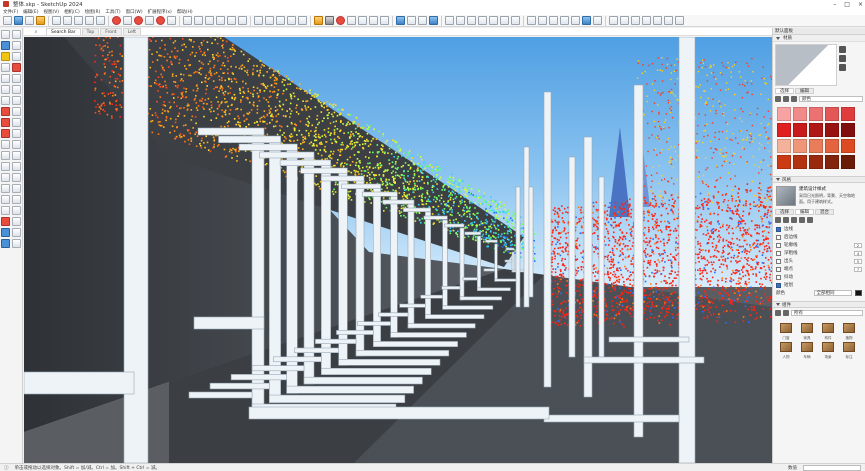 The image size is (865, 471). Describe the element at coordinates (5, 56) in the screenshot. I see `paint-icon` at that location.